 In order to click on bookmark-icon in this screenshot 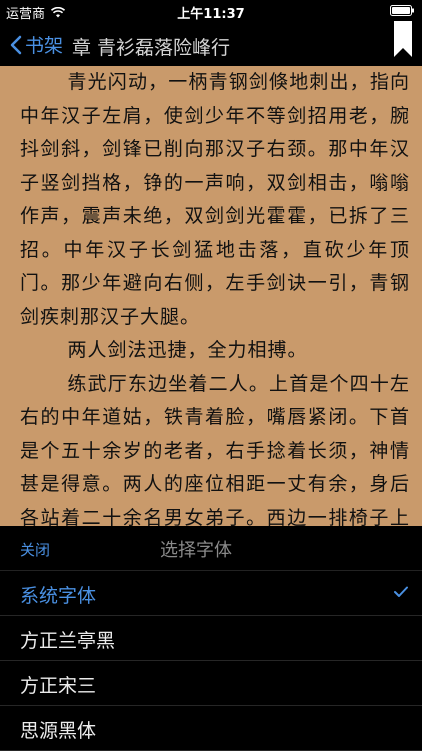, I will do `click(403, 39)`.